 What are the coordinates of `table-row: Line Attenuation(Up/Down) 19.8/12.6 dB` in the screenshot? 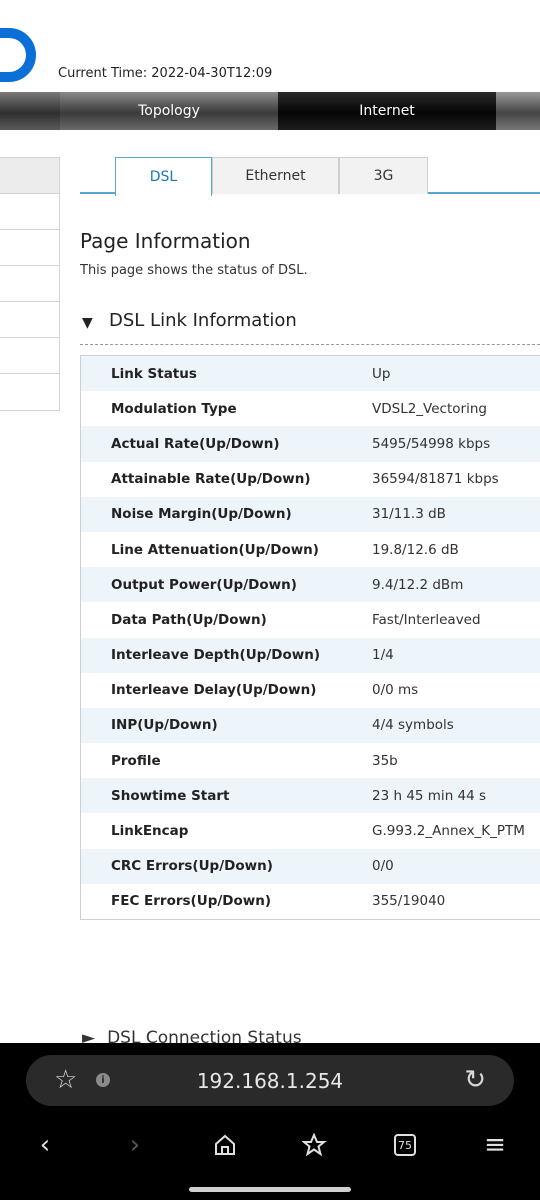 It's located at (310, 549).